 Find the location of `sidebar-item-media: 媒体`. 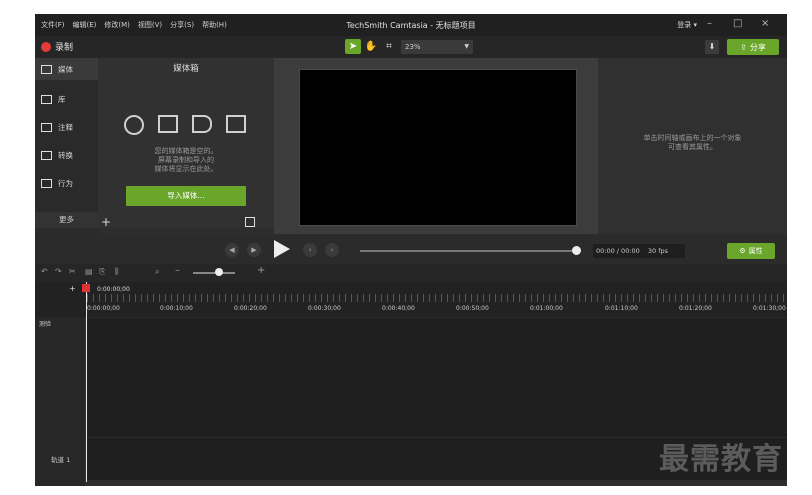

sidebar-item-media: 媒体 is located at coordinates (66, 69).